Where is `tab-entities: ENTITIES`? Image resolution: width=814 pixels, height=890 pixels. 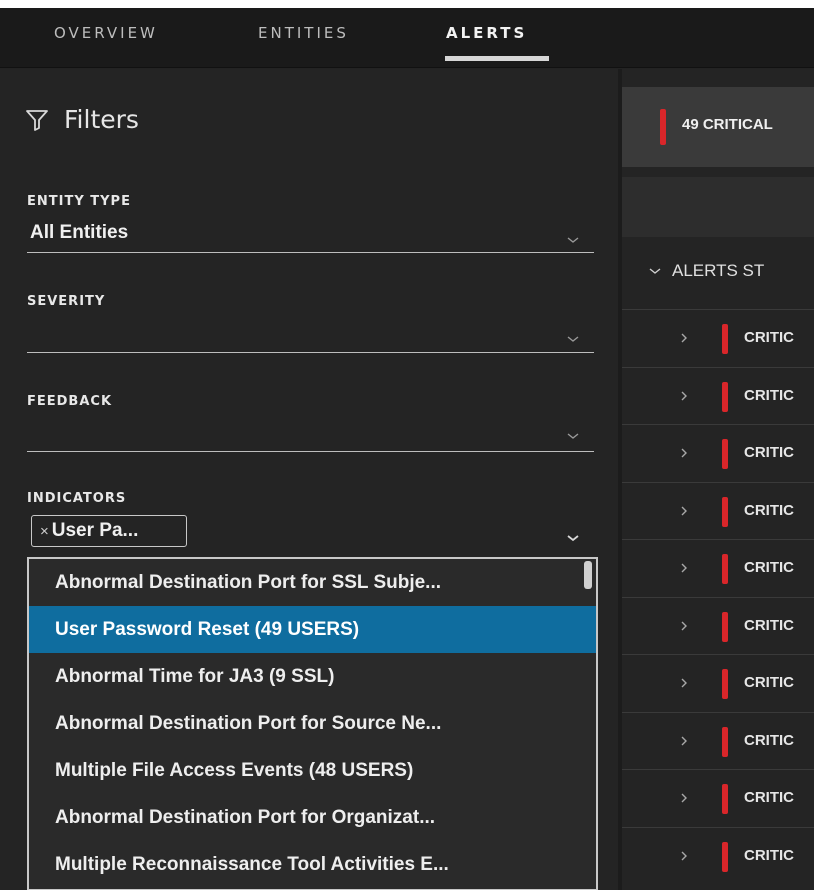 tab-entities: ENTITIES is located at coordinates (303, 33).